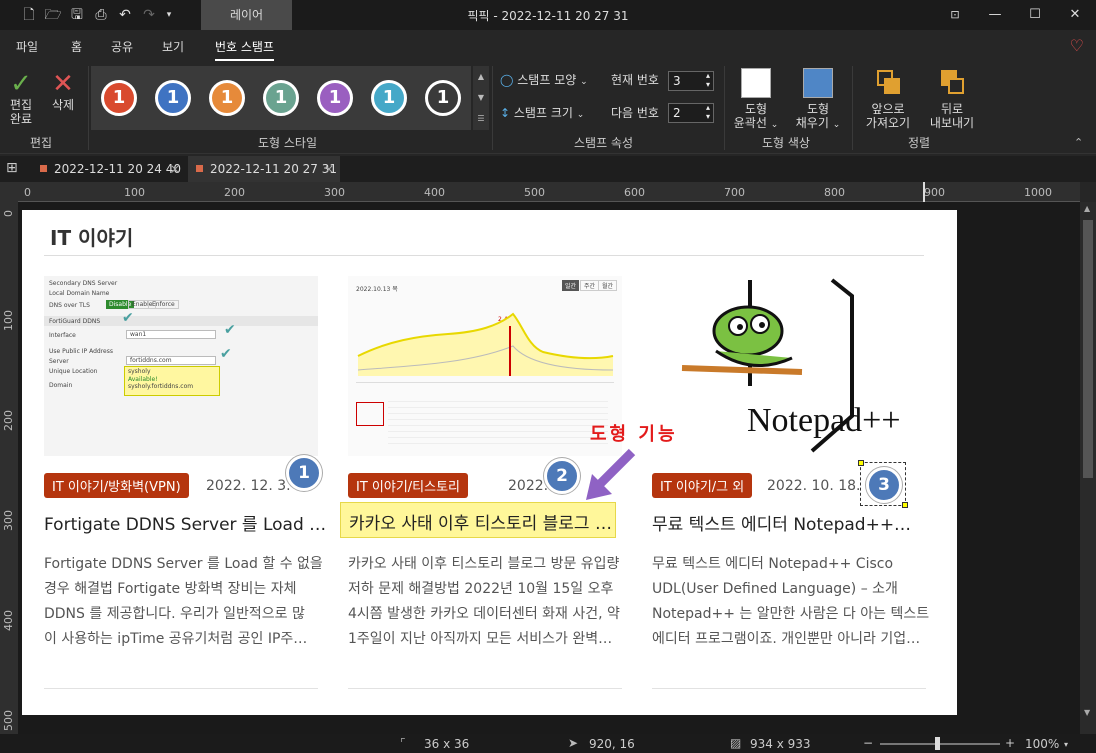 The image size is (1096, 753). What do you see at coordinates (544, 81) in the screenshot?
I see `stamp-shape-dropdown: ◯ 스탬프 모양 ⌄` at bounding box center [544, 81].